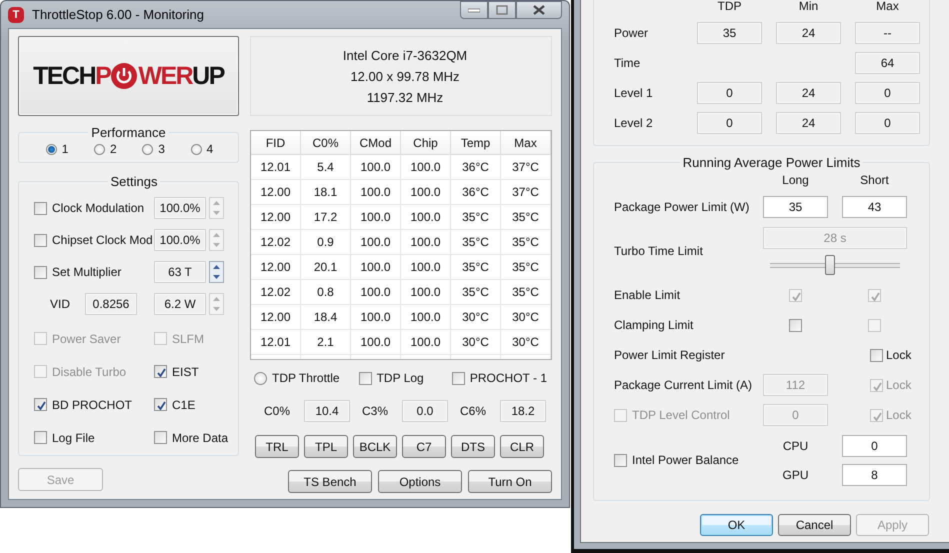  What do you see at coordinates (276, 242) in the screenshot?
I see `table-cell: 12.02` at bounding box center [276, 242].